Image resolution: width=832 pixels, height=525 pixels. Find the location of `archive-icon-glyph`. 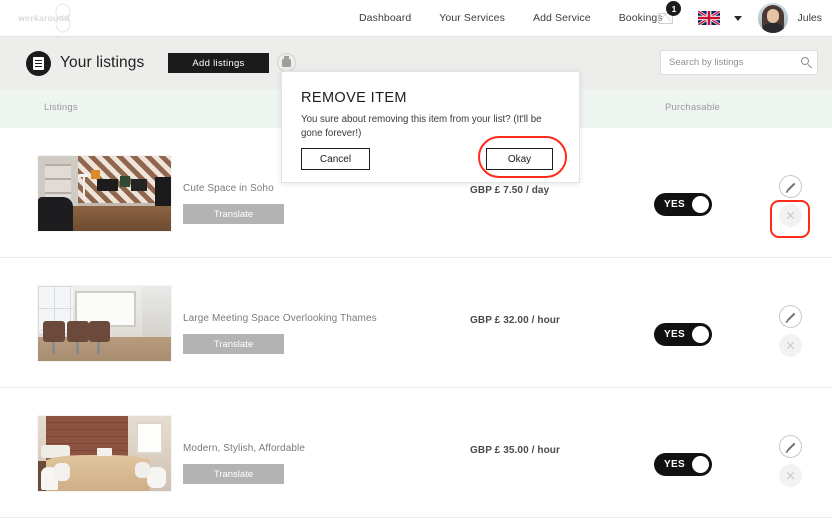

archive-icon-glyph is located at coordinates (286, 61).